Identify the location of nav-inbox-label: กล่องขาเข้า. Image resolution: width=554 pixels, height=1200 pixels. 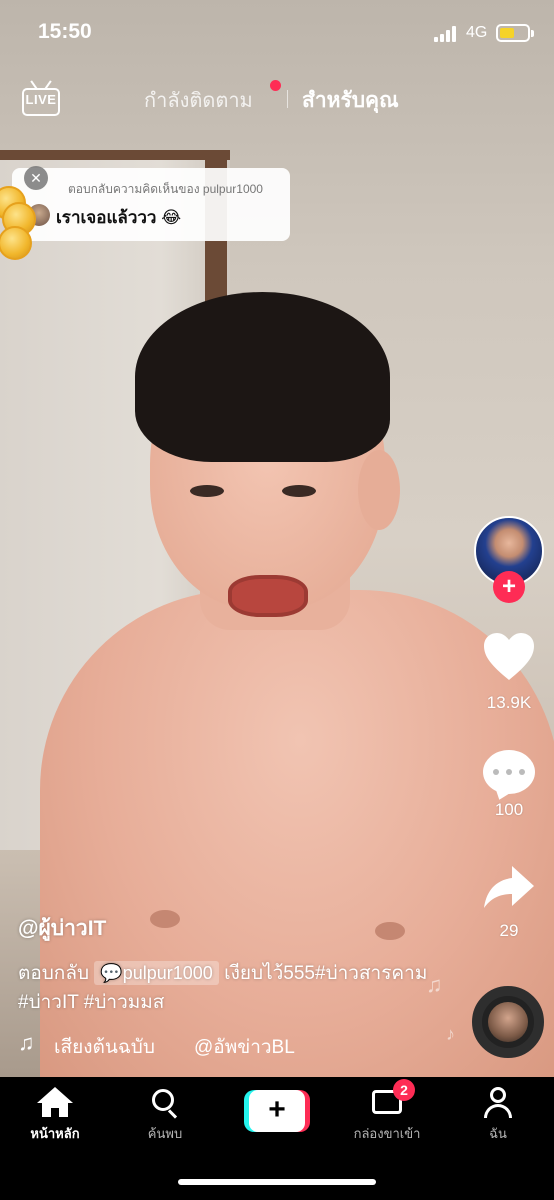
(387, 1133).